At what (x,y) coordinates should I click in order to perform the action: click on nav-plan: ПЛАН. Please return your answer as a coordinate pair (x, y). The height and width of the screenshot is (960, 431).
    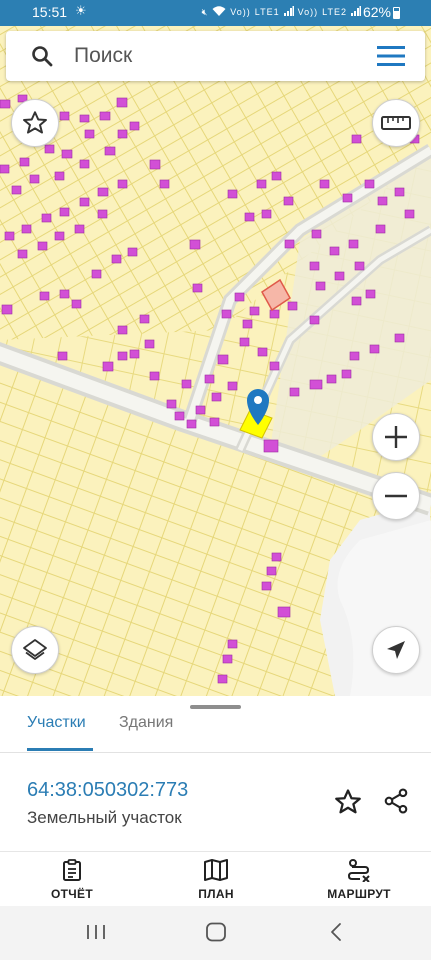
    Looking at the image, I should click on (216, 881).